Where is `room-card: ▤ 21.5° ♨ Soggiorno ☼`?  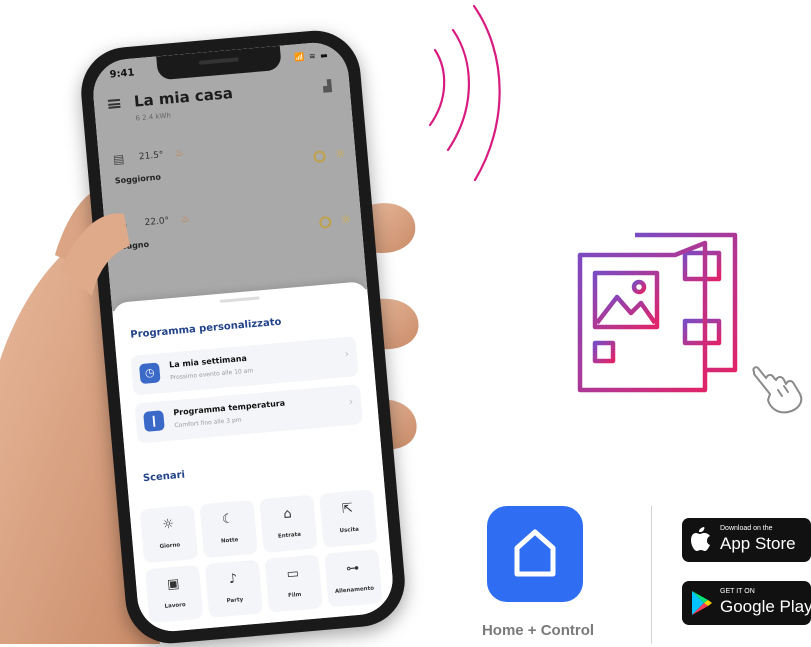
room-card: ▤ 21.5° ♨ Soggiorno ☼ is located at coordinates (234, 168).